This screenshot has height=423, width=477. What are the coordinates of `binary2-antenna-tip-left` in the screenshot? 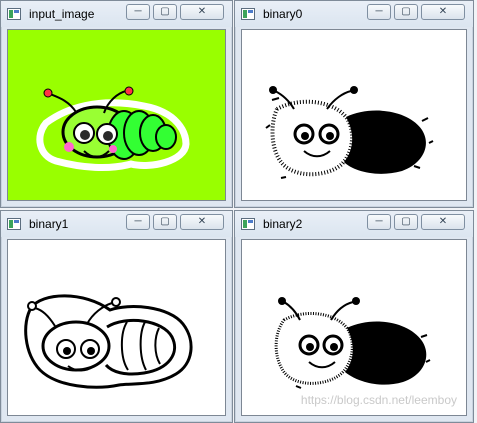 It's located at (282, 301).